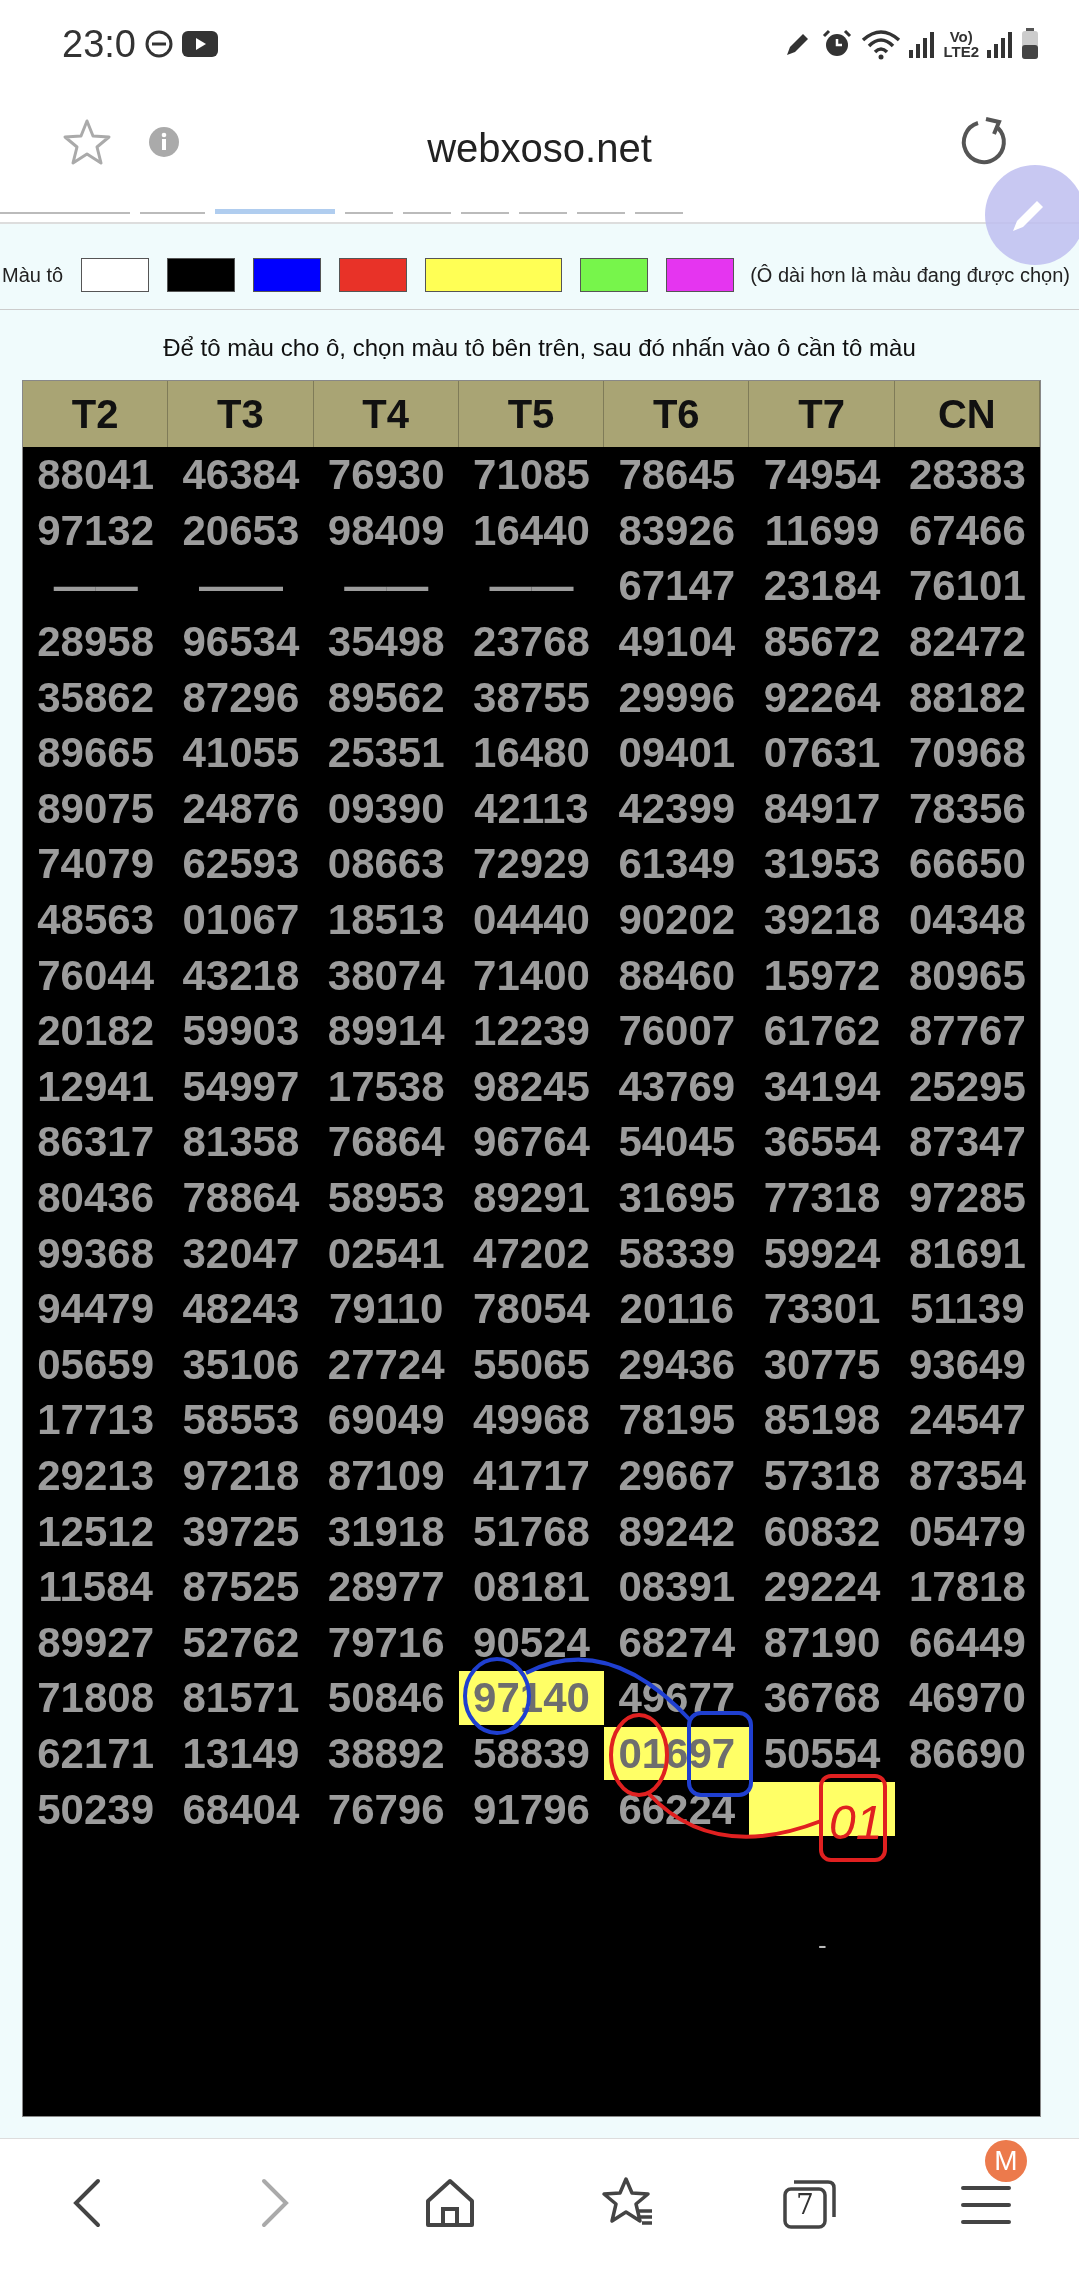 This screenshot has width=1079, height=2274. What do you see at coordinates (386, 530) in the screenshot?
I see `number-cell-text: 98409` at bounding box center [386, 530].